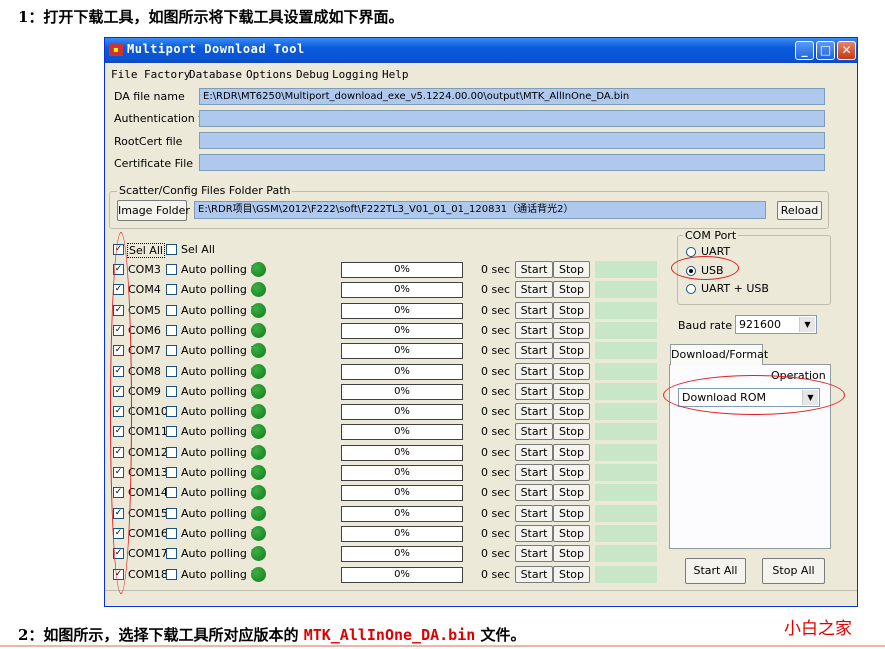  Describe the element at coordinates (219, 371) in the screenshot. I see `auto-polling-label: Auto polling 8` at that location.